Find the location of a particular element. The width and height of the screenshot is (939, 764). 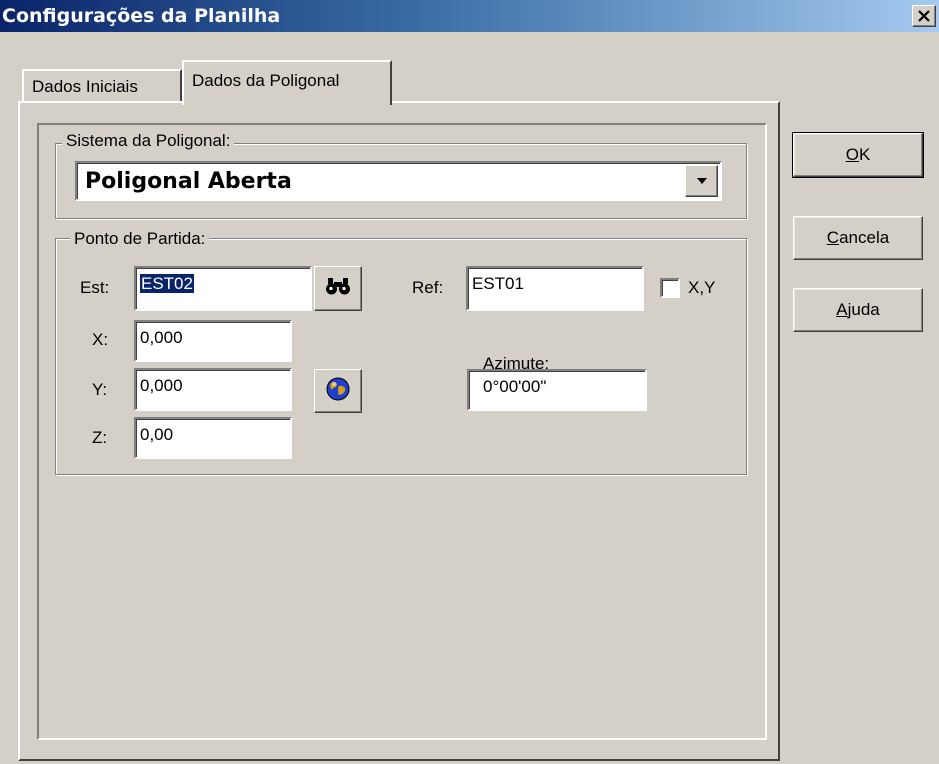

x-field: 0,000 is located at coordinates (213, 341).